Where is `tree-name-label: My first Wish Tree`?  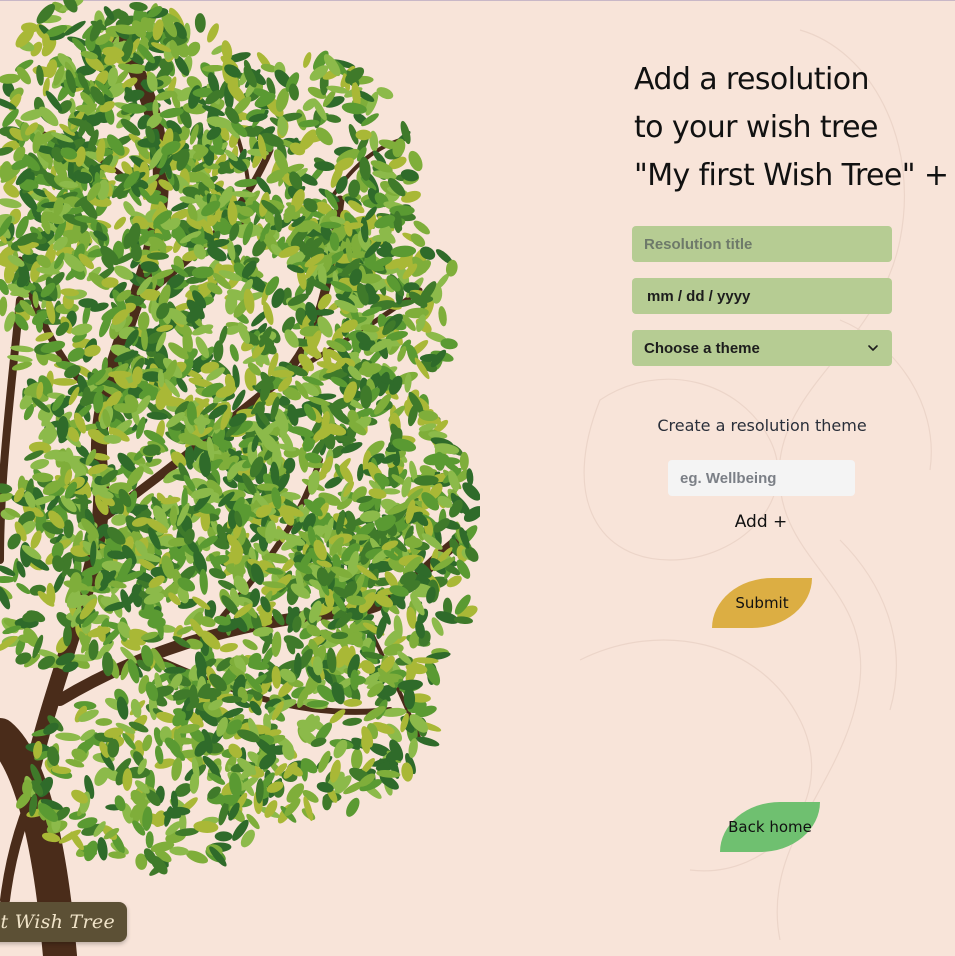 tree-name-label: My first Wish Tree is located at coordinates (57, 922).